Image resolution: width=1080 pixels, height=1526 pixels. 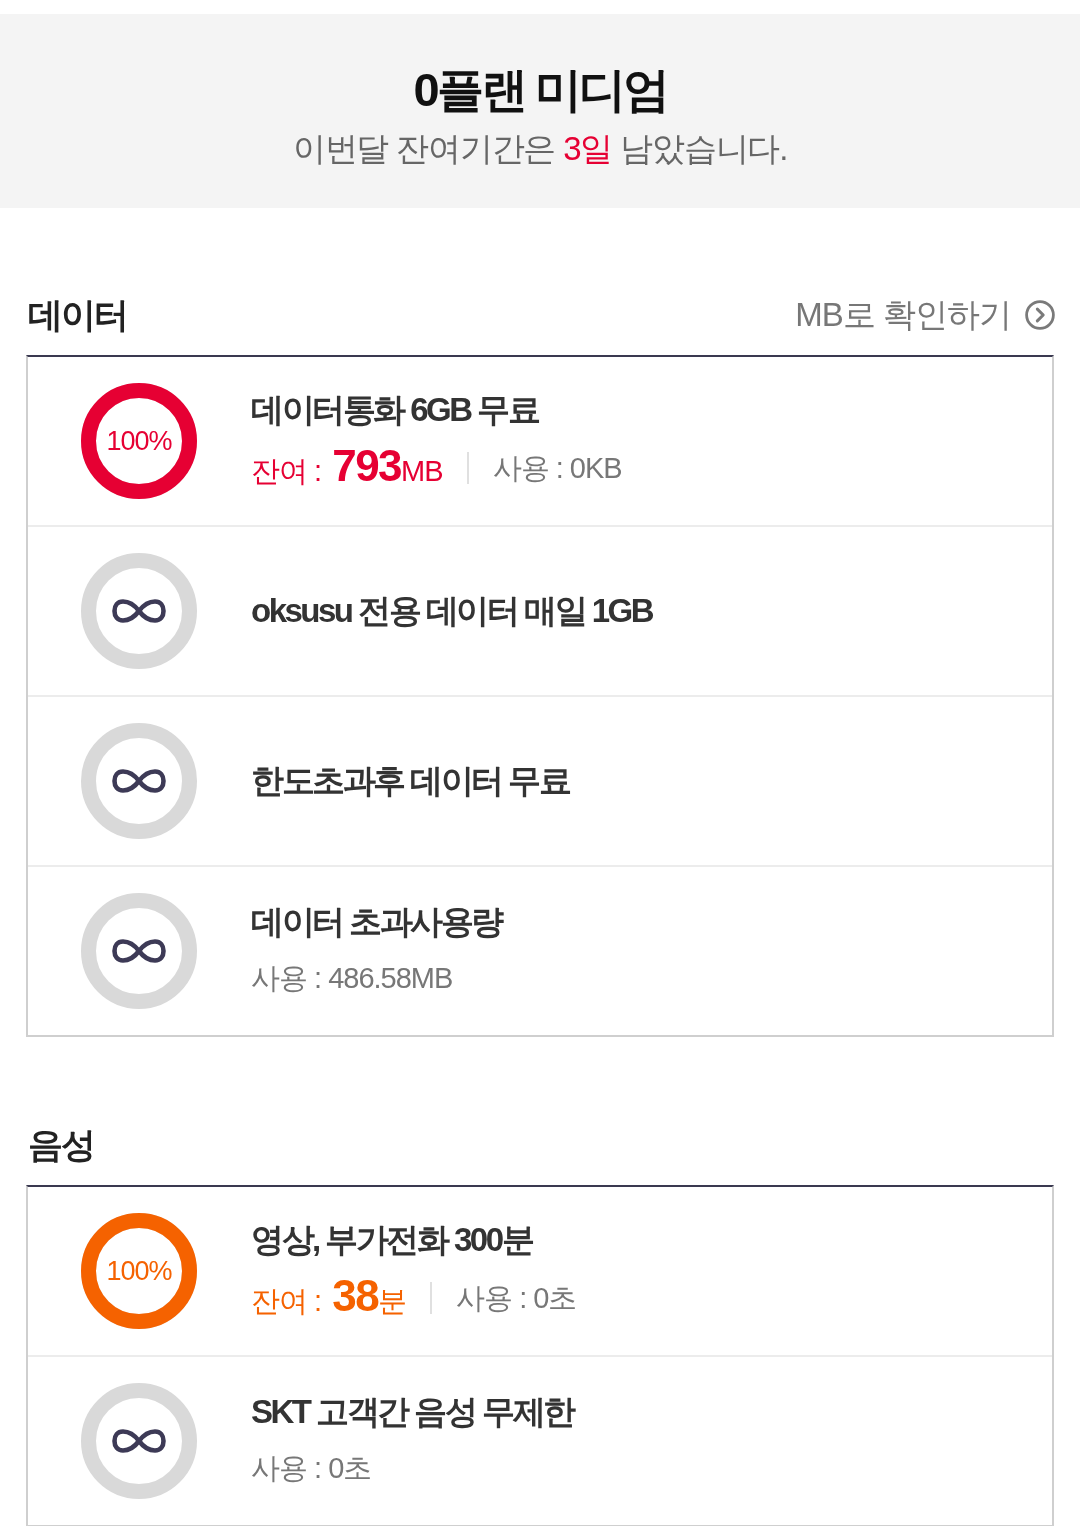 What do you see at coordinates (452, 611) in the screenshot?
I see `item-title: oksusu 전용 데이터 매일 1GB` at bounding box center [452, 611].